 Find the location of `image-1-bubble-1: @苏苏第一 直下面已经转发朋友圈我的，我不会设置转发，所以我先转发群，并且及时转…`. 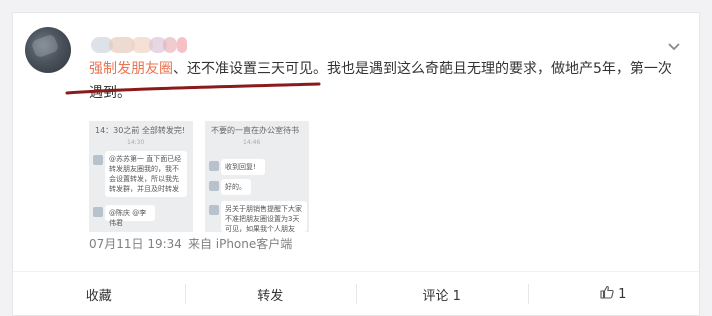

image-1-bubble-1: @苏苏第一 直下面已经转发朋友圈我的，我不会设置转发，所以我先转发群，并且及时转… is located at coordinates (146, 174).